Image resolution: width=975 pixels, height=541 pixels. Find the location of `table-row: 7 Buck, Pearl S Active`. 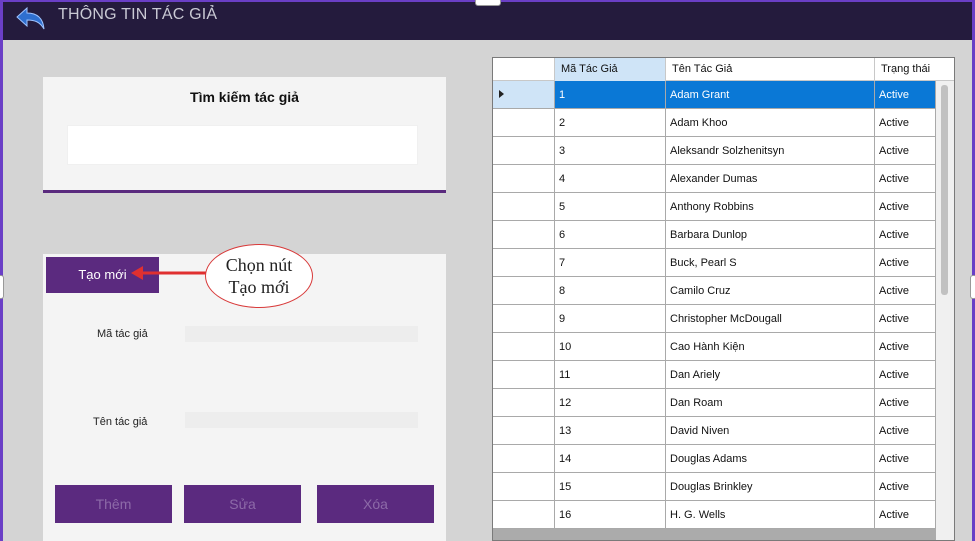

table-row: 7 Buck, Pearl S Active is located at coordinates (714, 263).